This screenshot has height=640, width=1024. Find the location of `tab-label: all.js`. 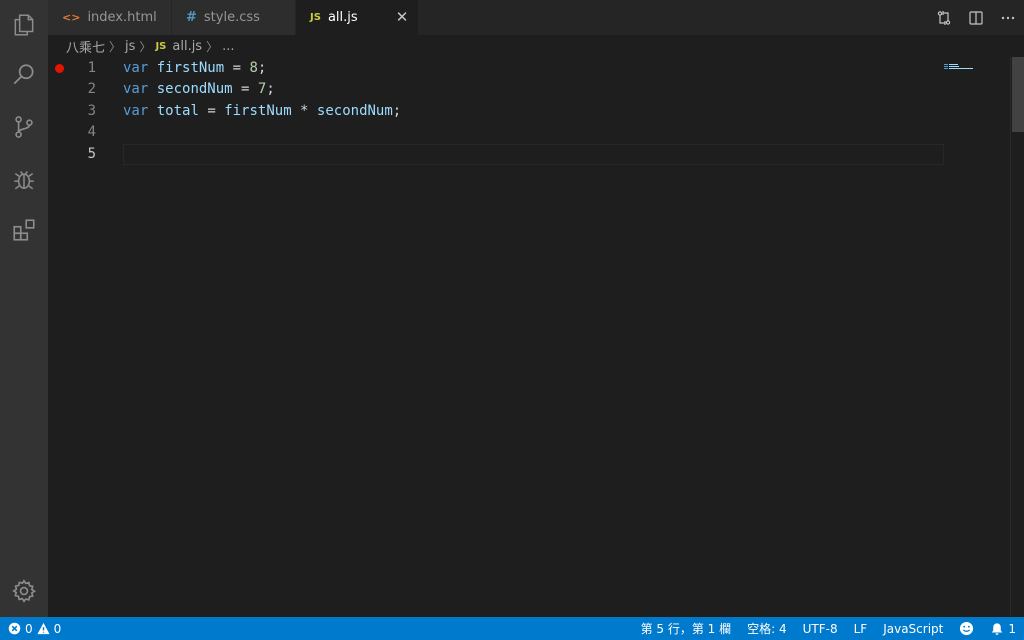

tab-label: all.js is located at coordinates (342, 17).